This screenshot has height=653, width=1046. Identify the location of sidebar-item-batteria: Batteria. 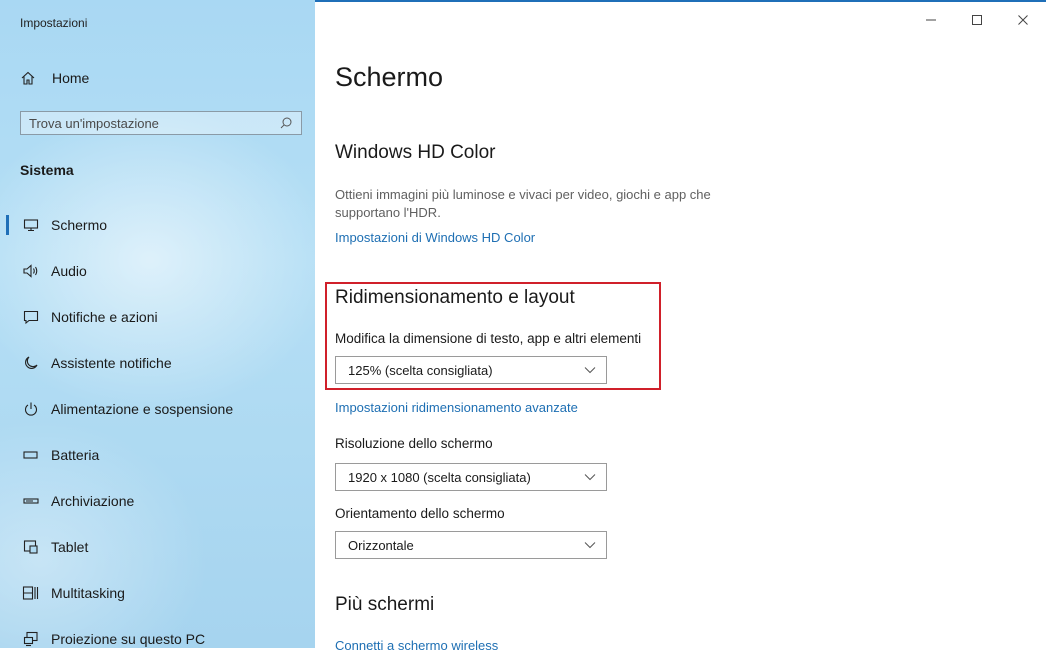
(157, 455).